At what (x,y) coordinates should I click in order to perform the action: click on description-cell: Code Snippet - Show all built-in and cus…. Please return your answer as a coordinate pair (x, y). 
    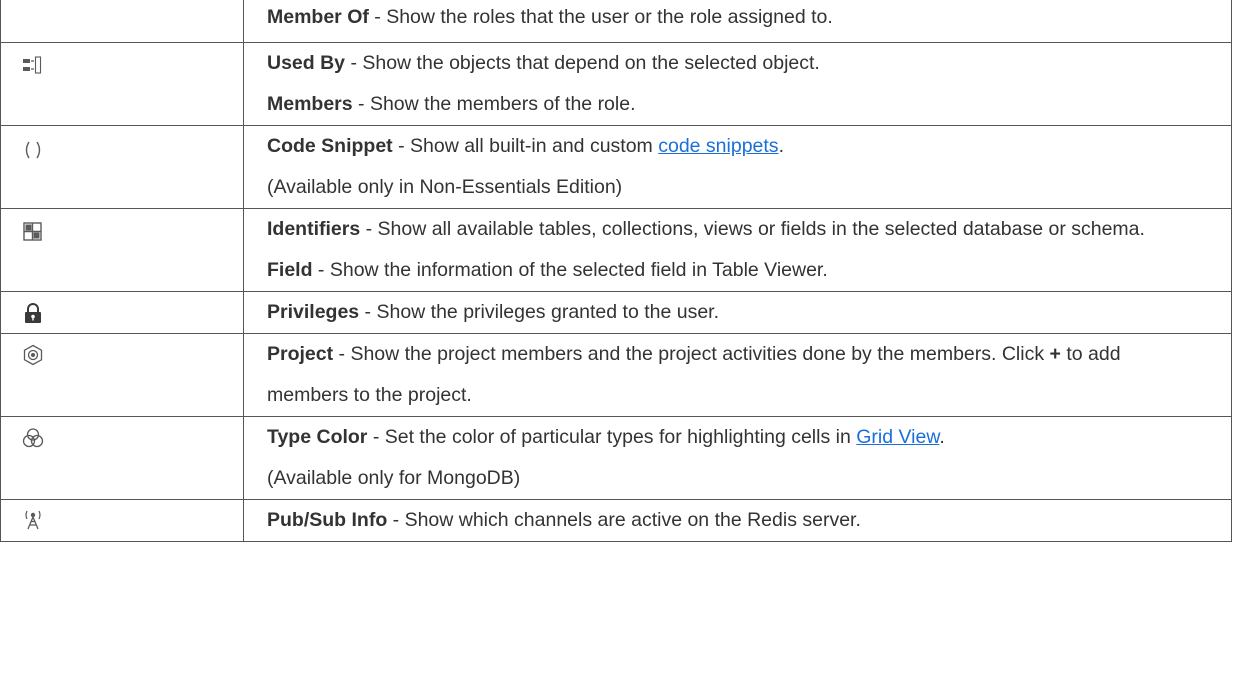
    Looking at the image, I should click on (737, 167).